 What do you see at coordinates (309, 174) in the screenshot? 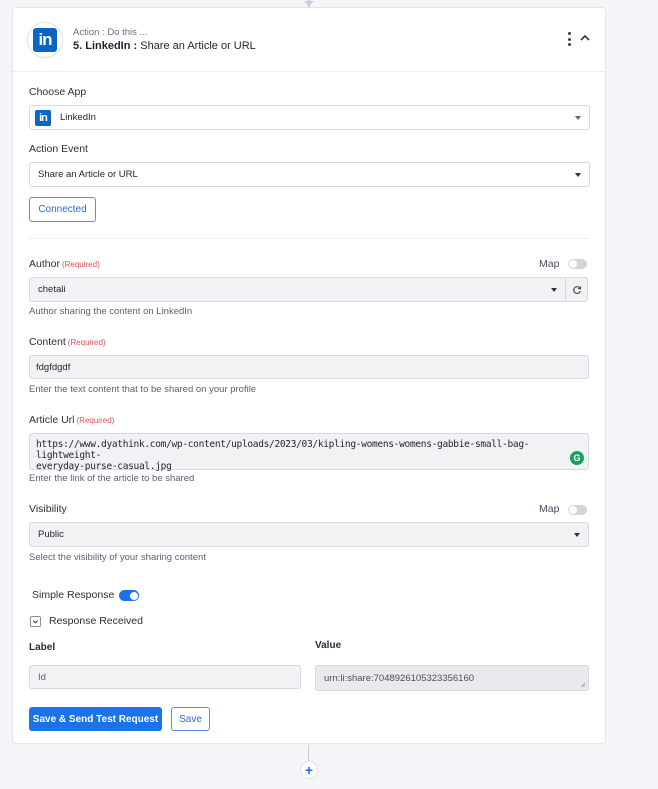
I see `action-event-select: Share an Article or URL` at bounding box center [309, 174].